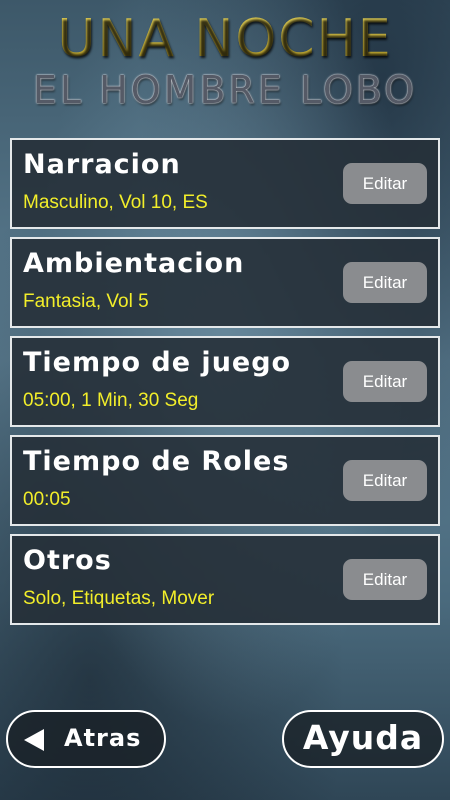 This screenshot has height=800, width=450. I want to click on app-header: UNA NOCHE EL HOMBRE LOBO, so click(225, 60).